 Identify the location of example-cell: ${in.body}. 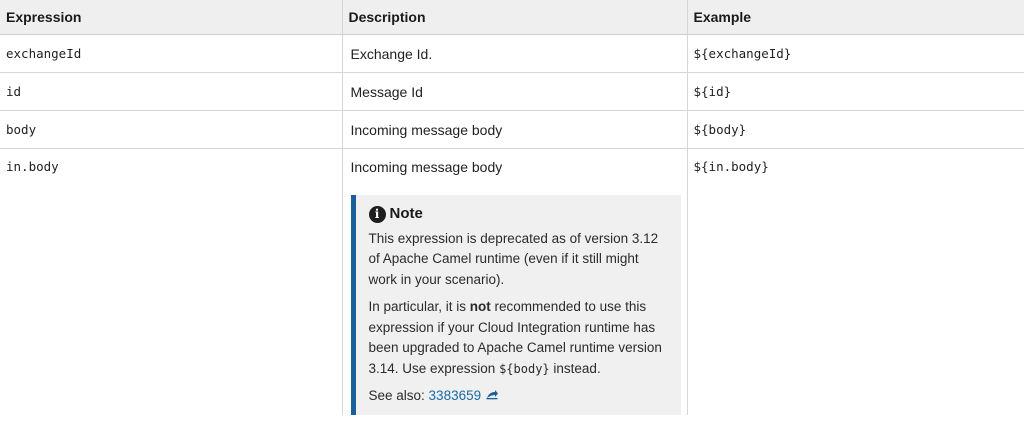
(731, 166).